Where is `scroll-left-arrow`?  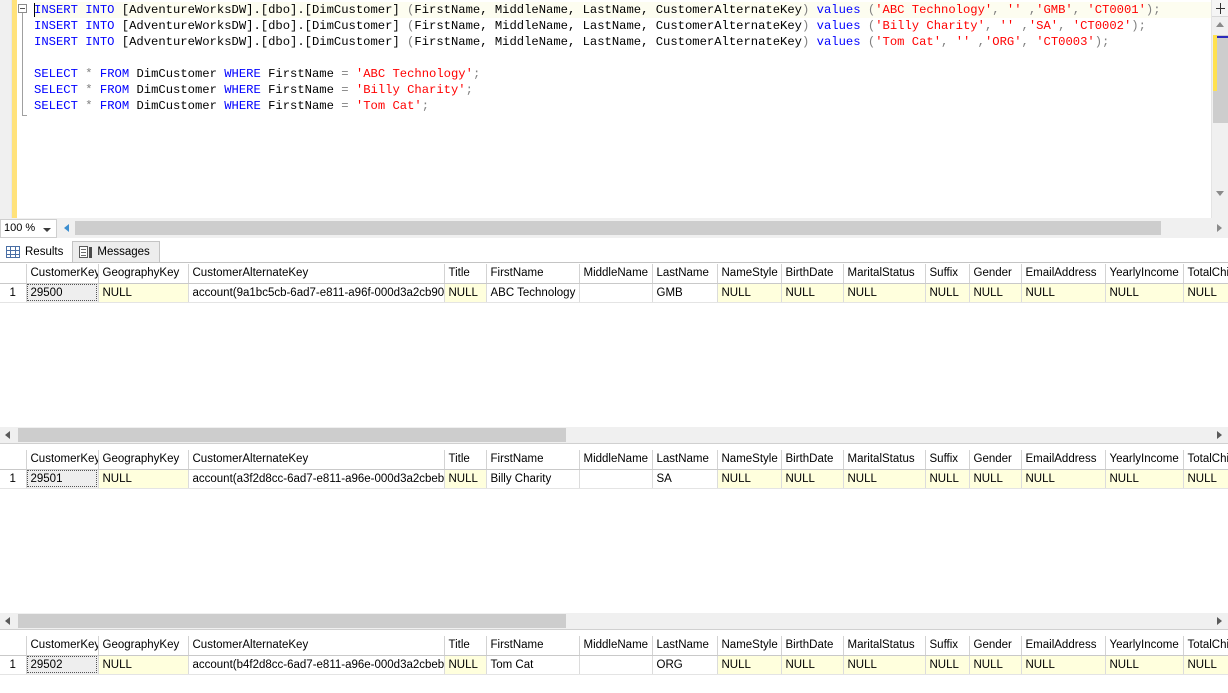
scroll-left-arrow is located at coordinates (67, 228).